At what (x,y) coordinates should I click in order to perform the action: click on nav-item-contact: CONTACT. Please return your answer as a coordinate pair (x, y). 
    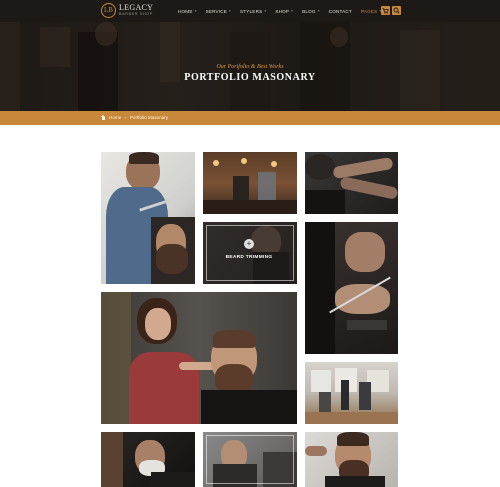
    Looking at the image, I should click on (340, 11).